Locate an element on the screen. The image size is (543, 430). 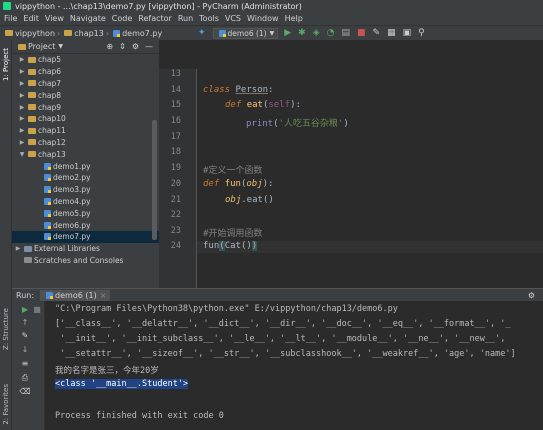
menu-run: Run is located at coordinates (185, 18).